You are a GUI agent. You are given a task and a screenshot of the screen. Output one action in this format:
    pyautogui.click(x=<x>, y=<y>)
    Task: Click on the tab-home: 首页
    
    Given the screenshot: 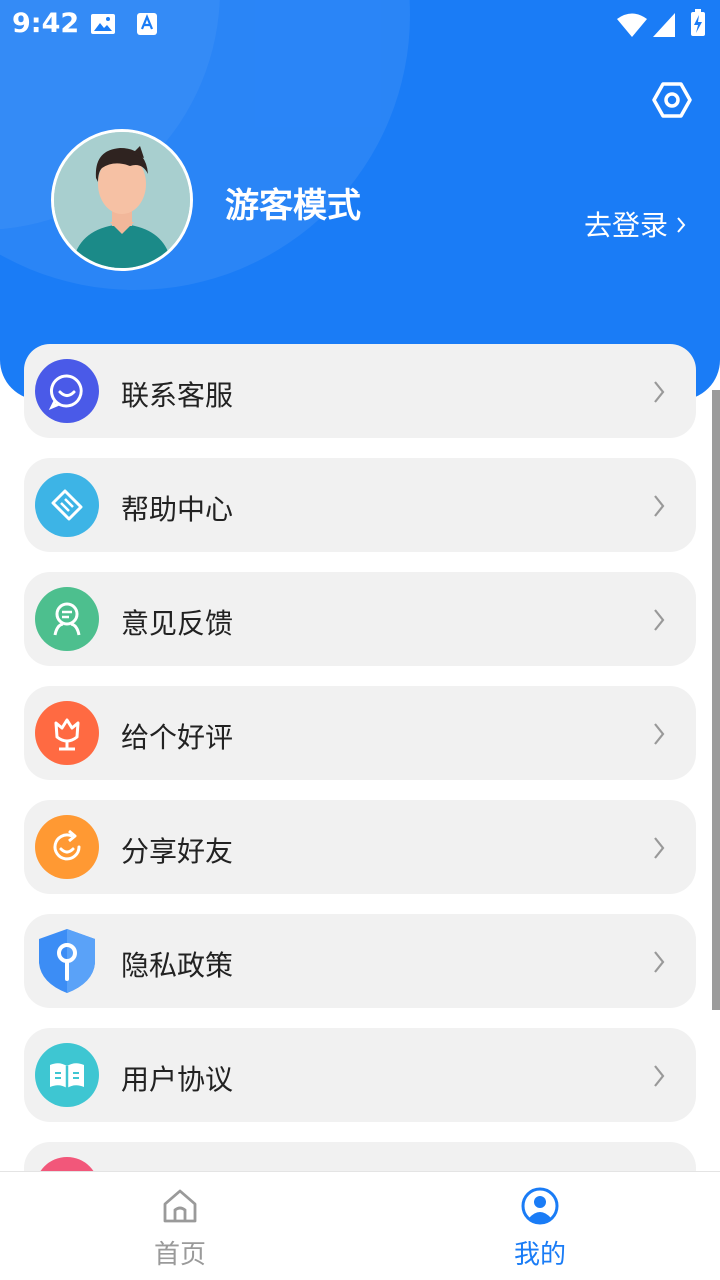 What is the action you would take?
    pyautogui.click(x=180, y=1226)
    